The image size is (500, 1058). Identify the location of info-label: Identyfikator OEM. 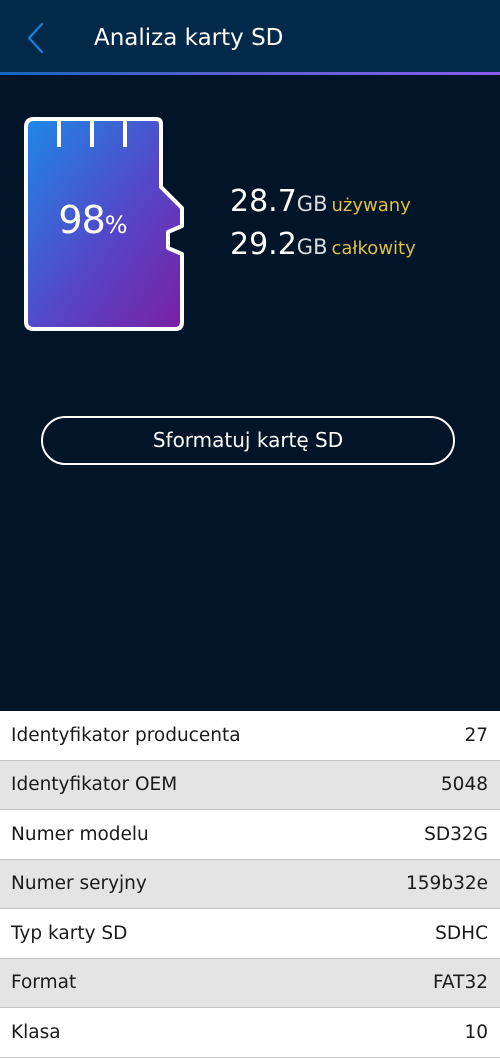
(94, 785).